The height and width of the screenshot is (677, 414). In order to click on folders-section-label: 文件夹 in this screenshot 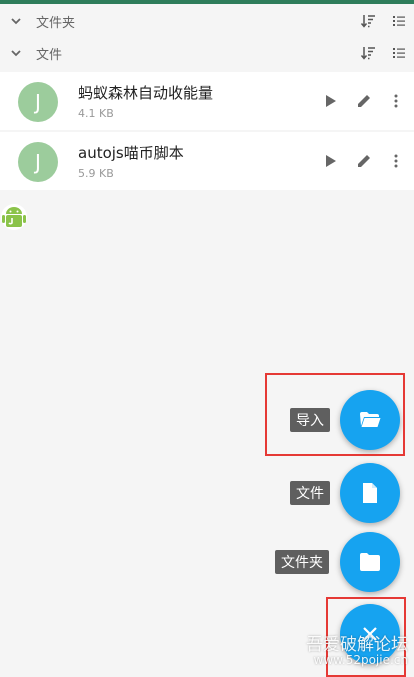, I will do `click(56, 23)`.